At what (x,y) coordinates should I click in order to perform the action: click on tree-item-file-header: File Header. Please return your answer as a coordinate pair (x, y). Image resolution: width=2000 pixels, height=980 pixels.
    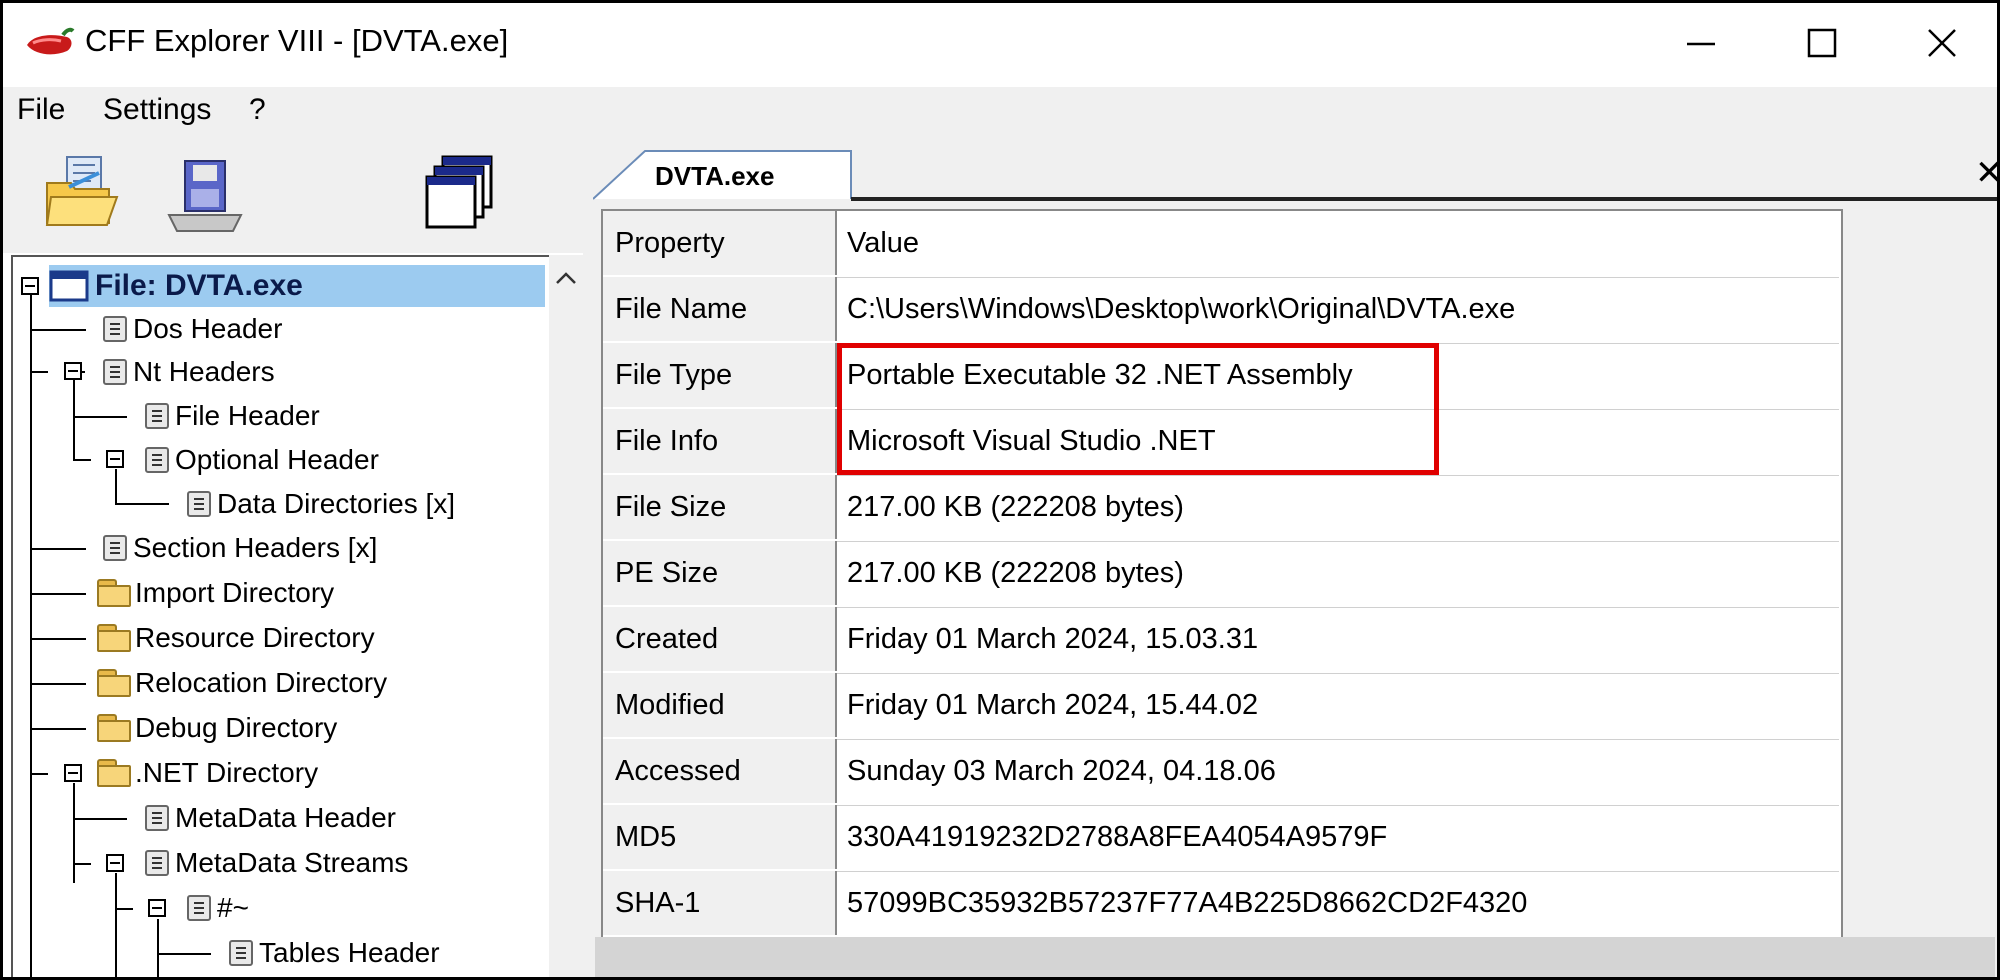
    Looking at the image, I should click on (232, 416).